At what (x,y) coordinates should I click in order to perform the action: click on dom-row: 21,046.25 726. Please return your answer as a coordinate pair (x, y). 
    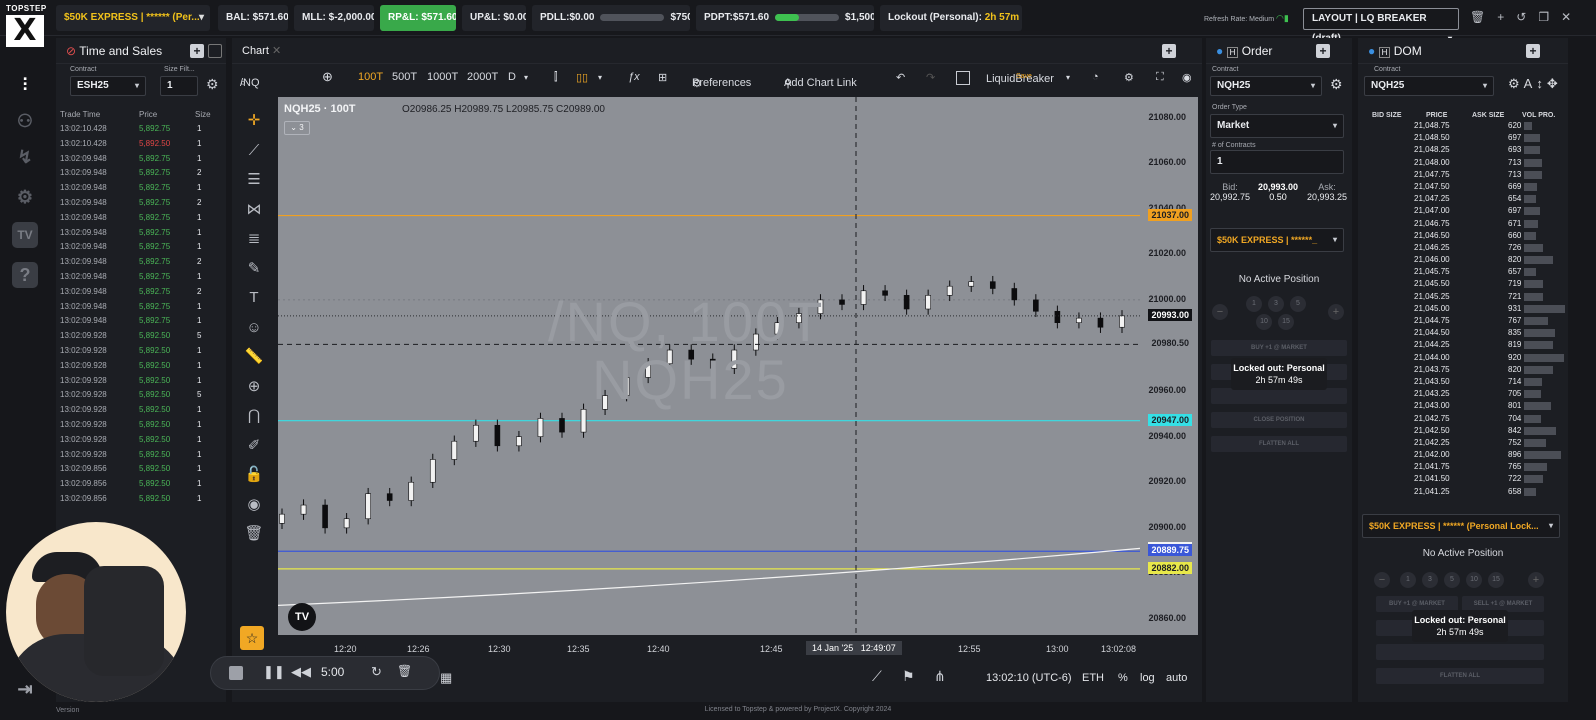
    Looking at the image, I should click on (1470, 248).